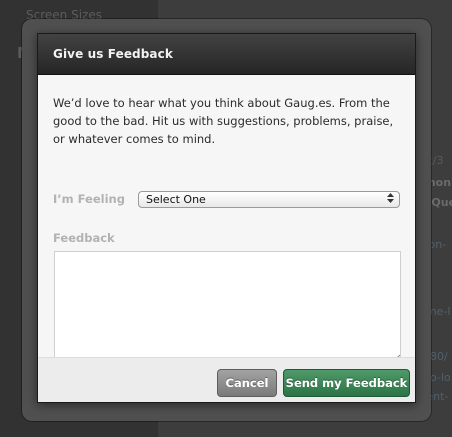 The image size is (452, 437). I want to click on cancel-button: Cancel, so click(247, 383).